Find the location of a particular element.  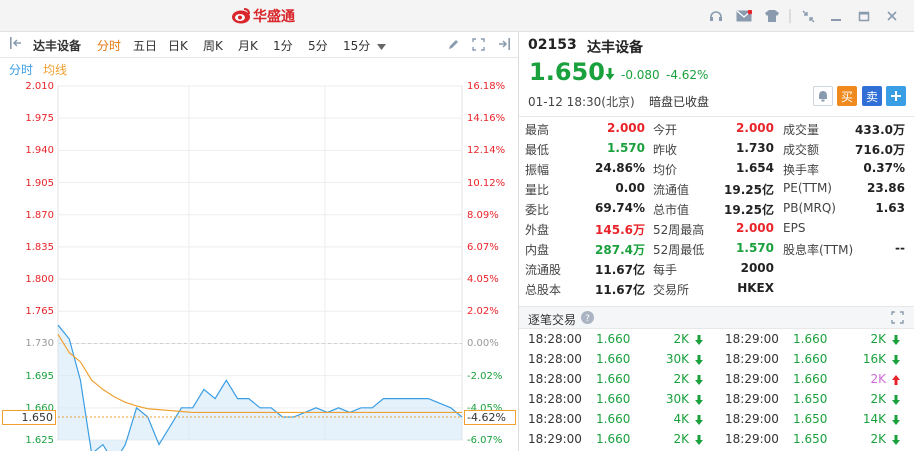

brand-logo-icon is located at coordinates (241, 16).